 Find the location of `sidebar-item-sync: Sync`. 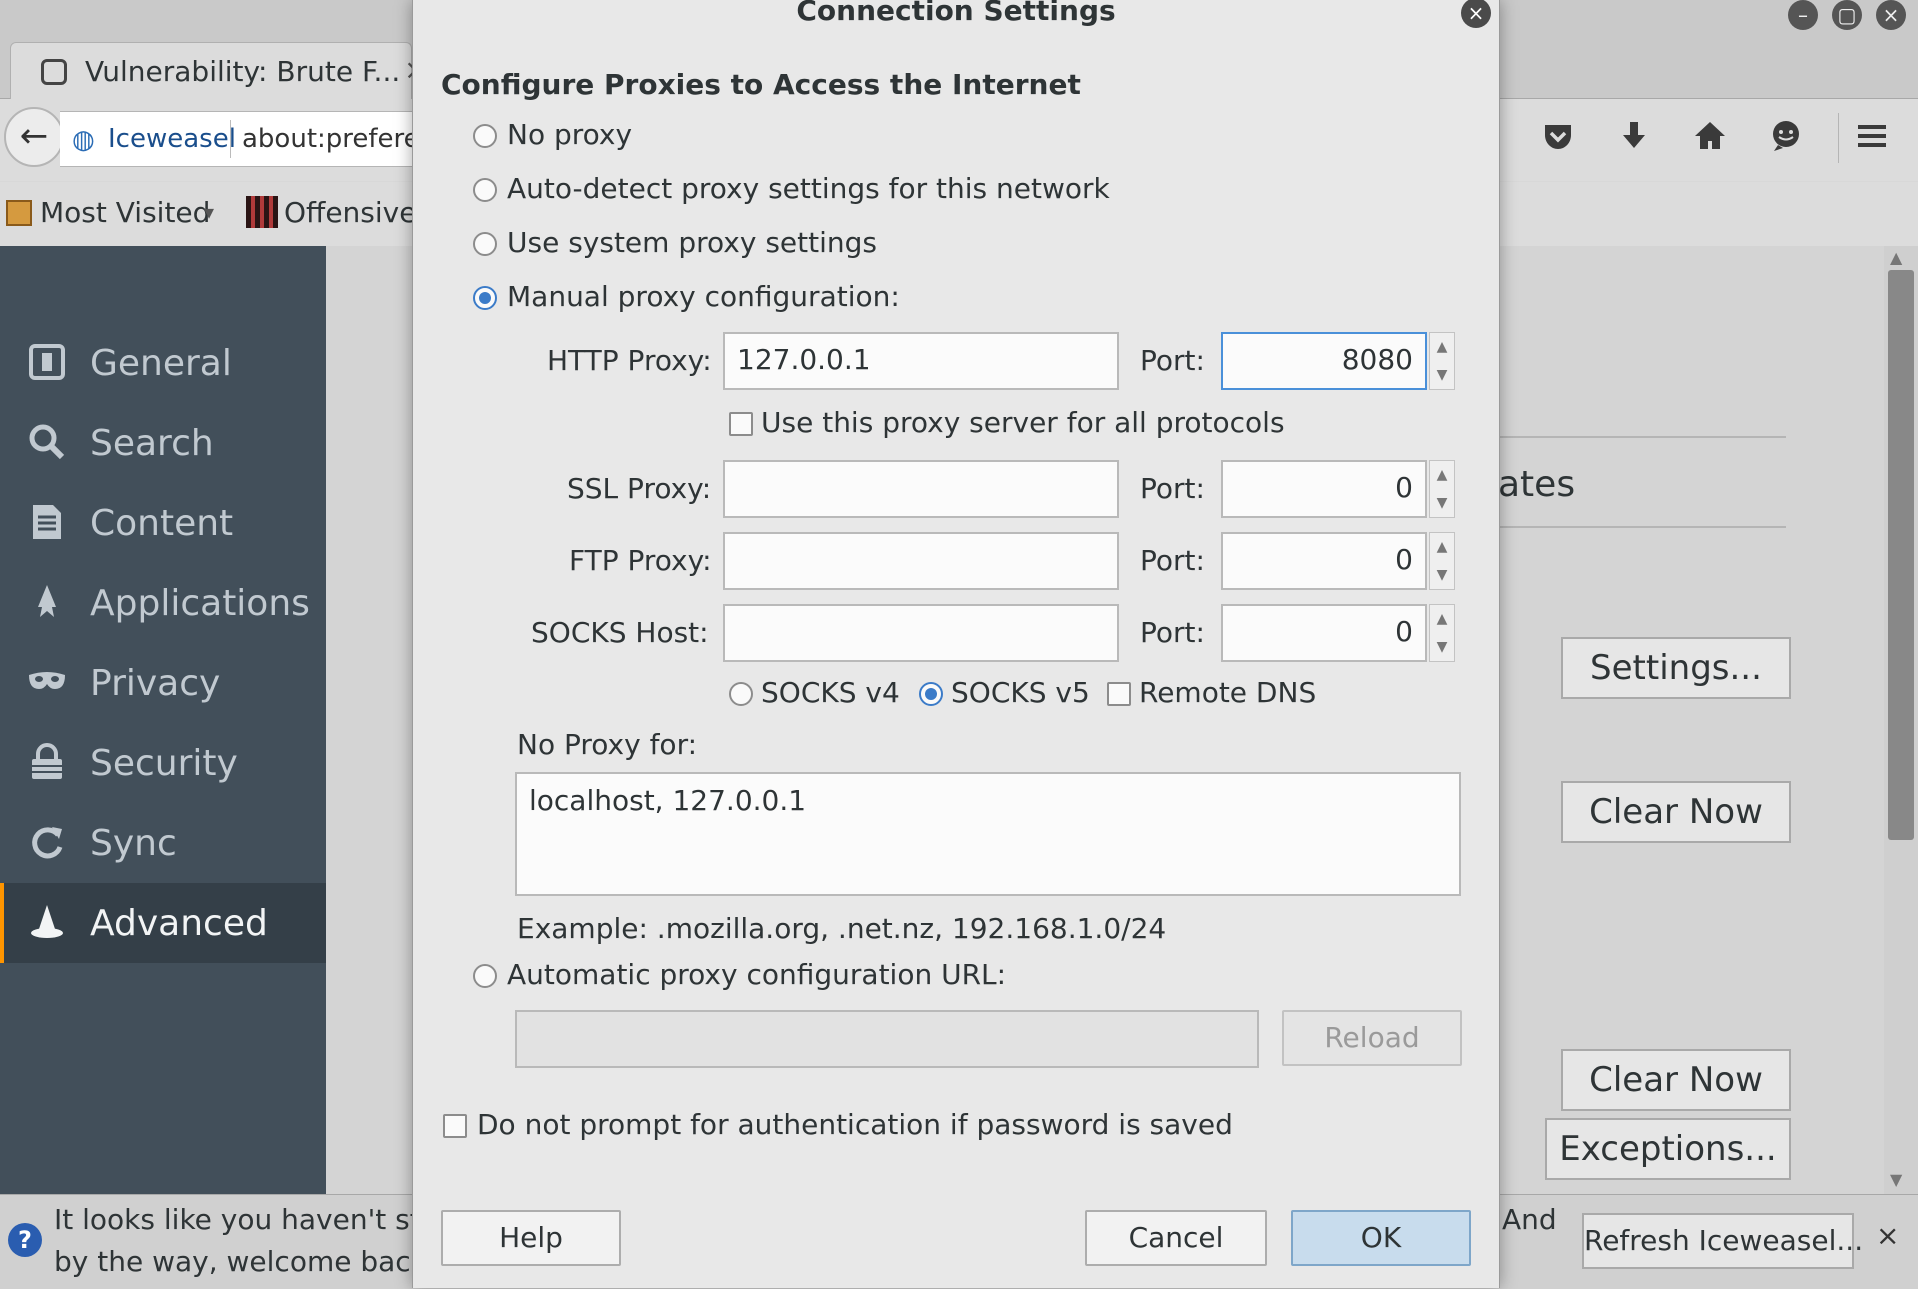

sidebar-item-sync: Sync is located at coordinates (163, 843).